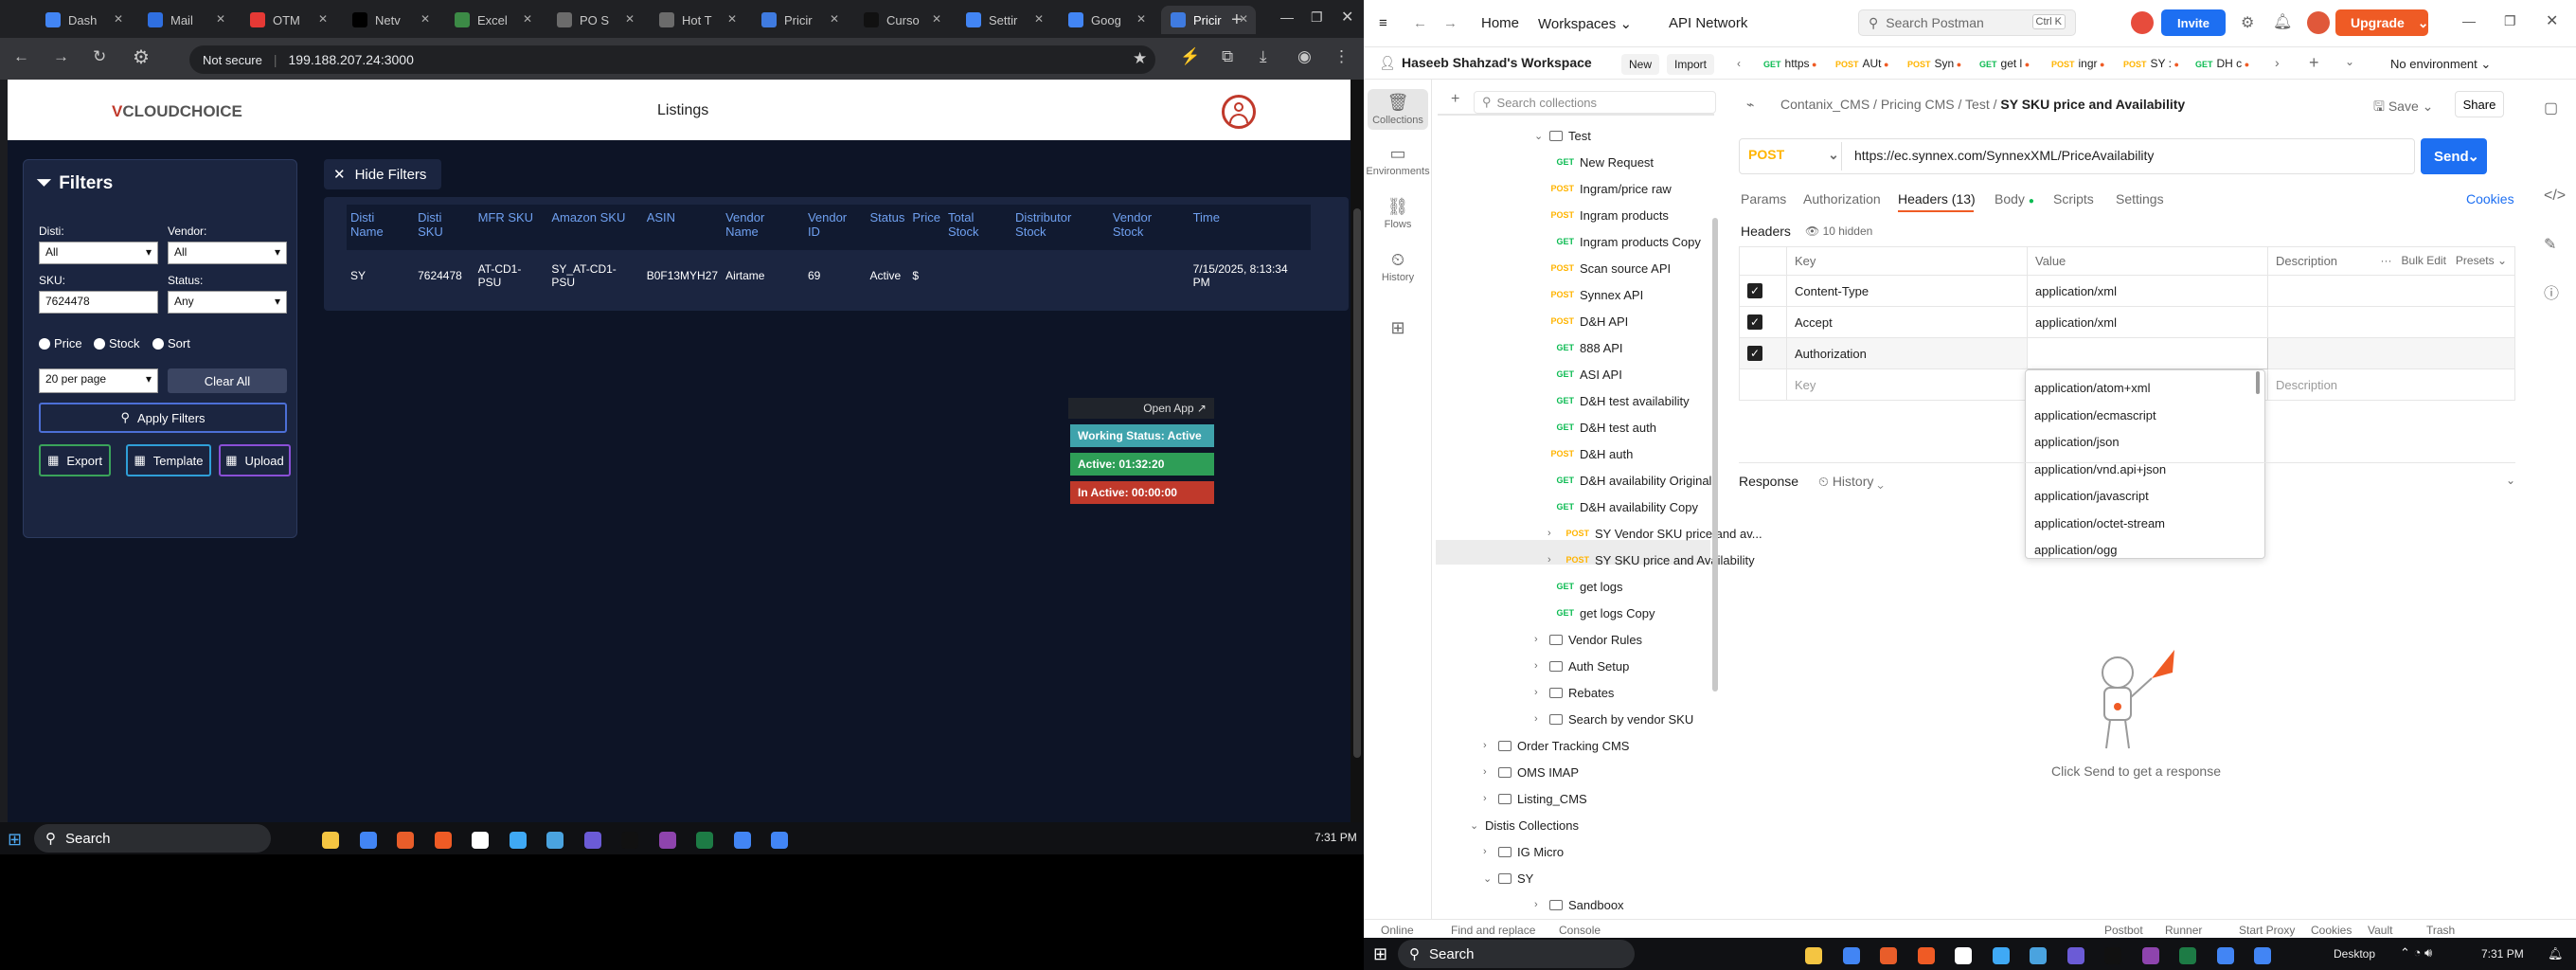 The height and width of the screenshot is (970, 2576). I want to click on new-key-placeholder: Key, so click(1907, 385).